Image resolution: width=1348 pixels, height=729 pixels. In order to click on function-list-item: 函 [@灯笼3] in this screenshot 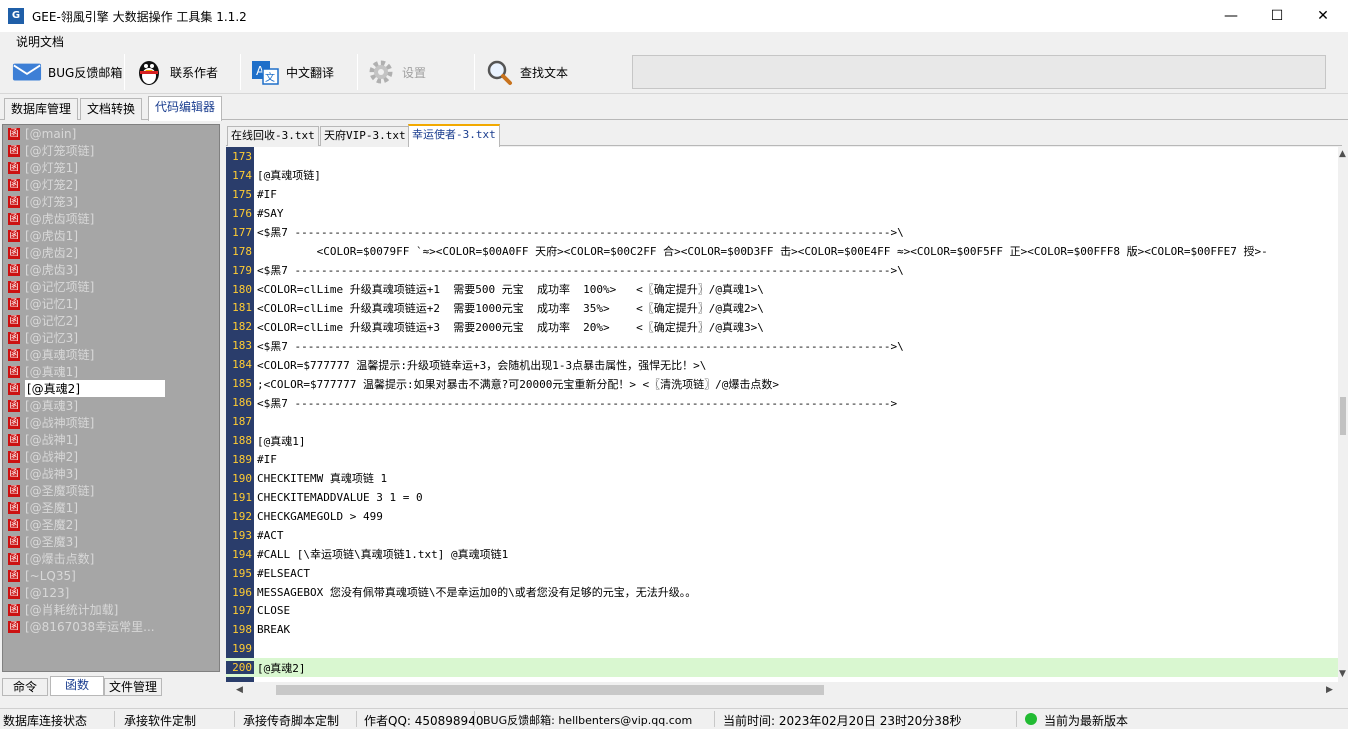, I will do `click(111, 201)`.